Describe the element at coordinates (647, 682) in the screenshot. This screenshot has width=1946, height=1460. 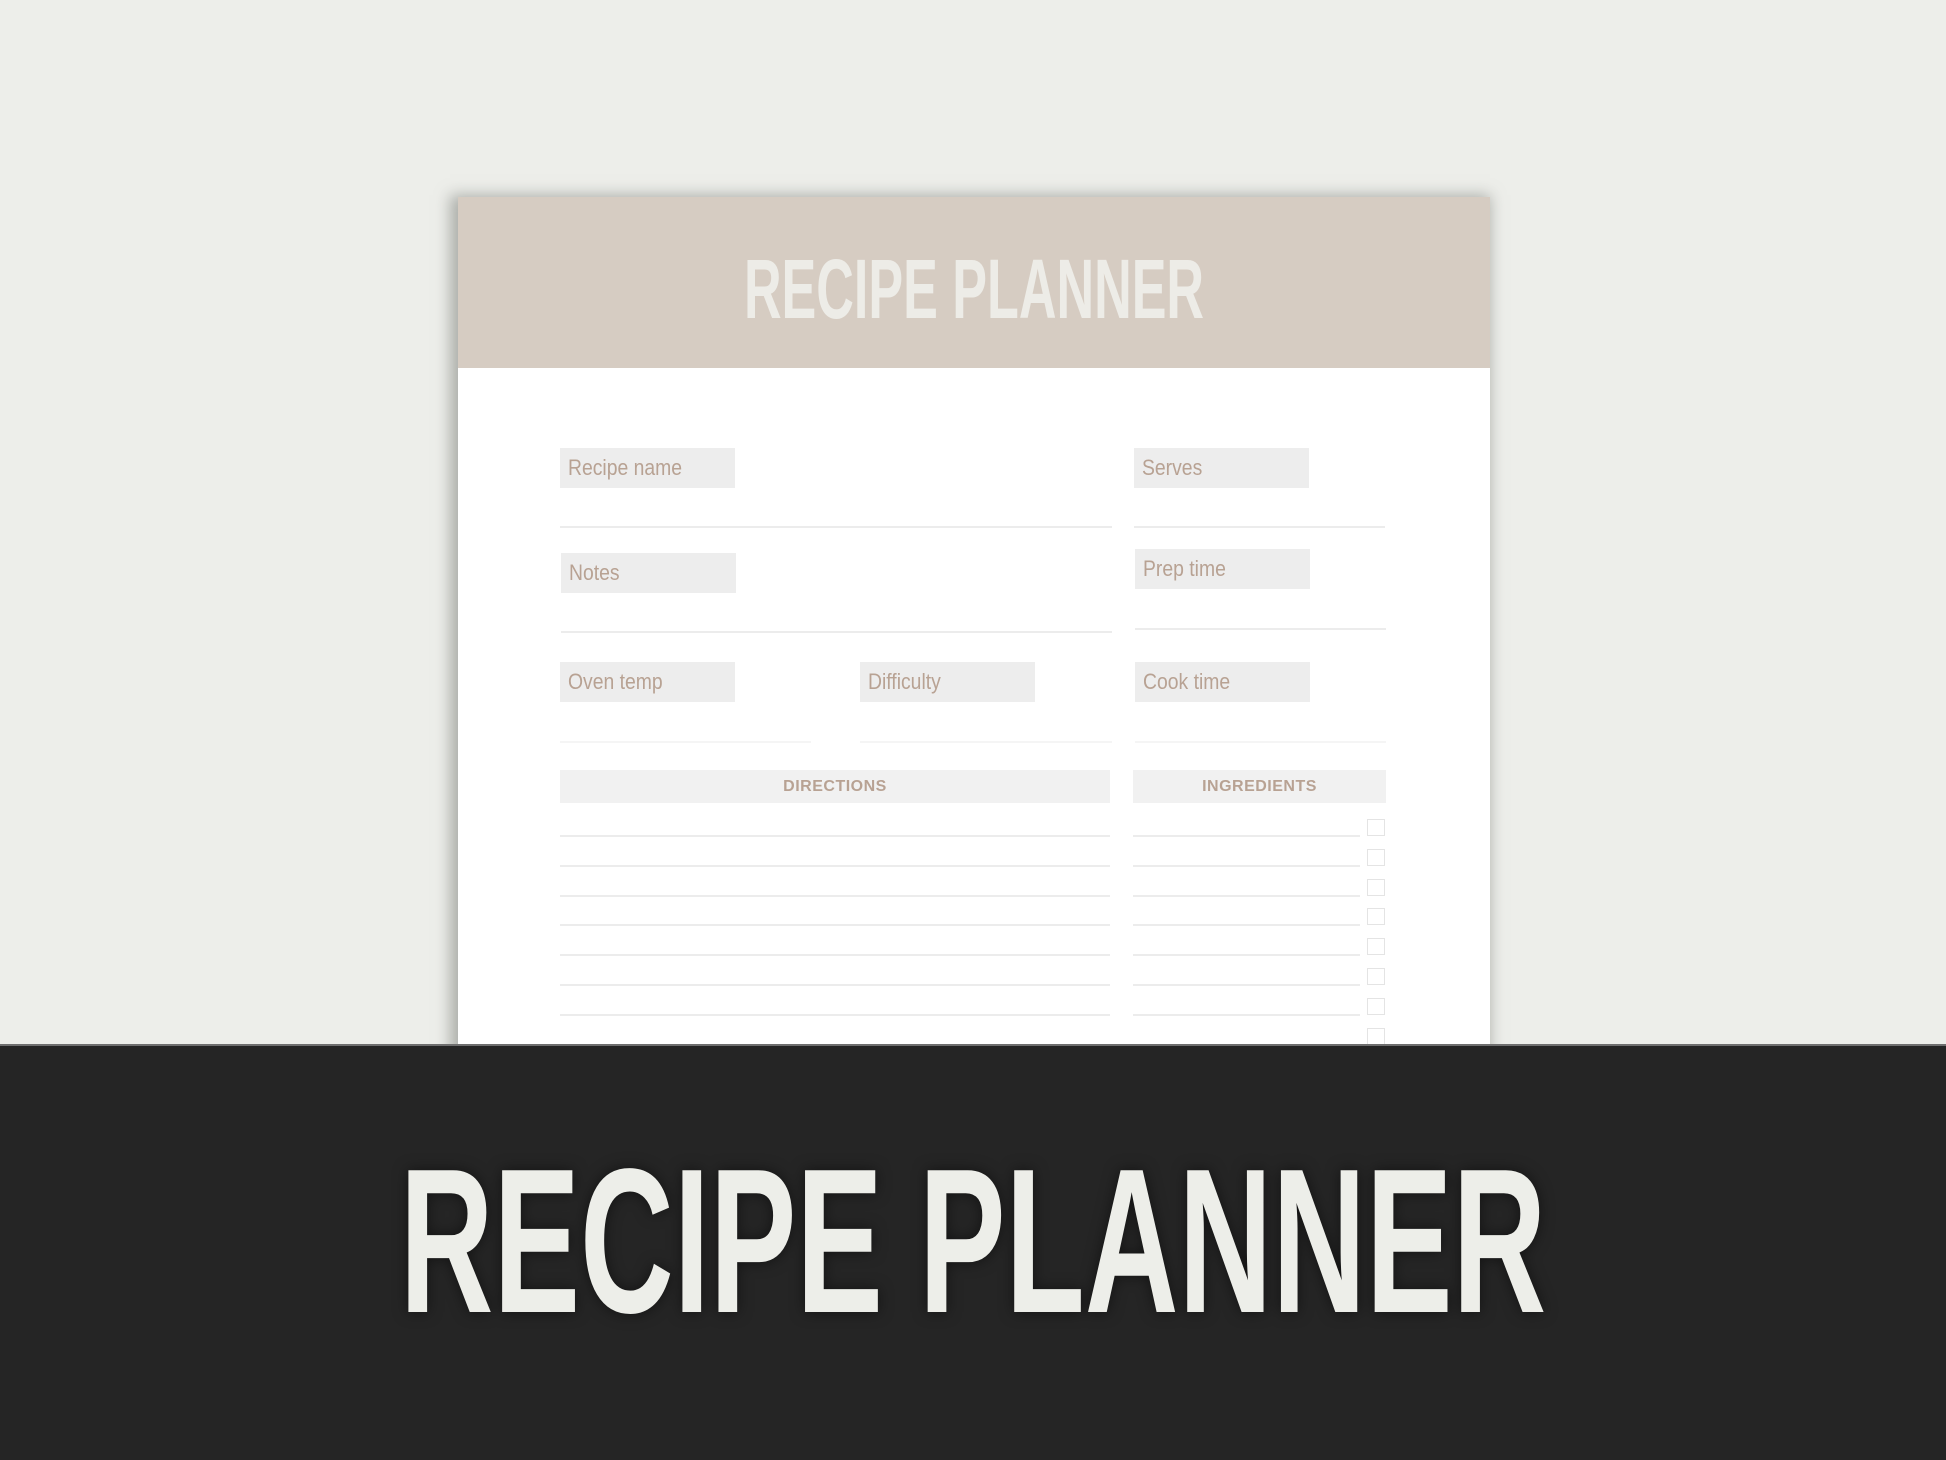
I see `oven-temp-label: Oven temp` at that location.